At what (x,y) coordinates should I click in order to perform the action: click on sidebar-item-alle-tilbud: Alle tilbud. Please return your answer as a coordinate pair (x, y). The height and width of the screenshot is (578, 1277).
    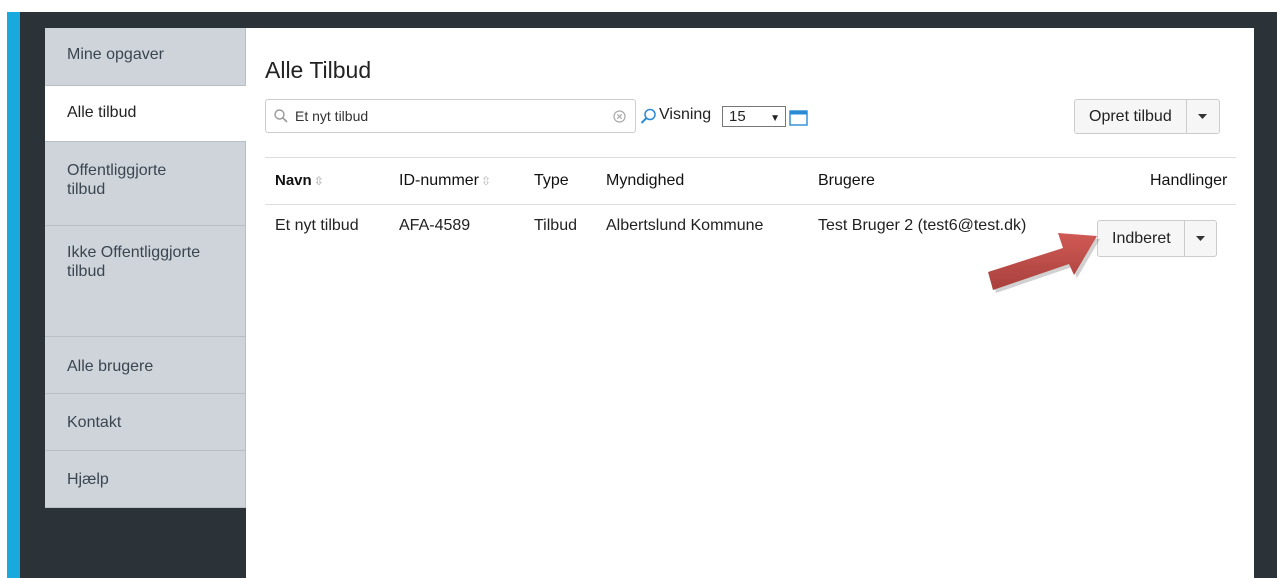
    Looking at the image, I should click on (145, 114).